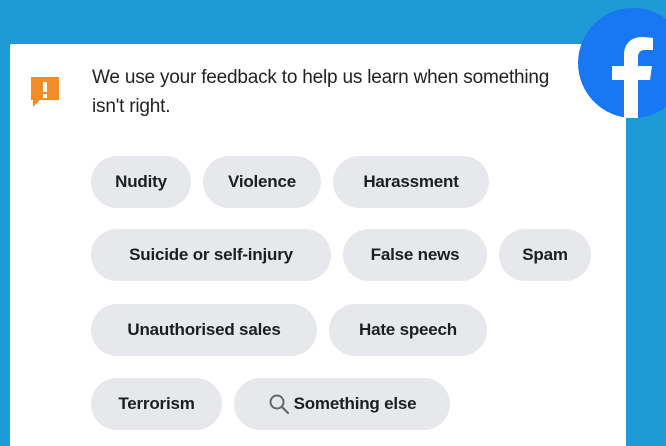  I want to click on chip-label: False news, so click(415, 254).